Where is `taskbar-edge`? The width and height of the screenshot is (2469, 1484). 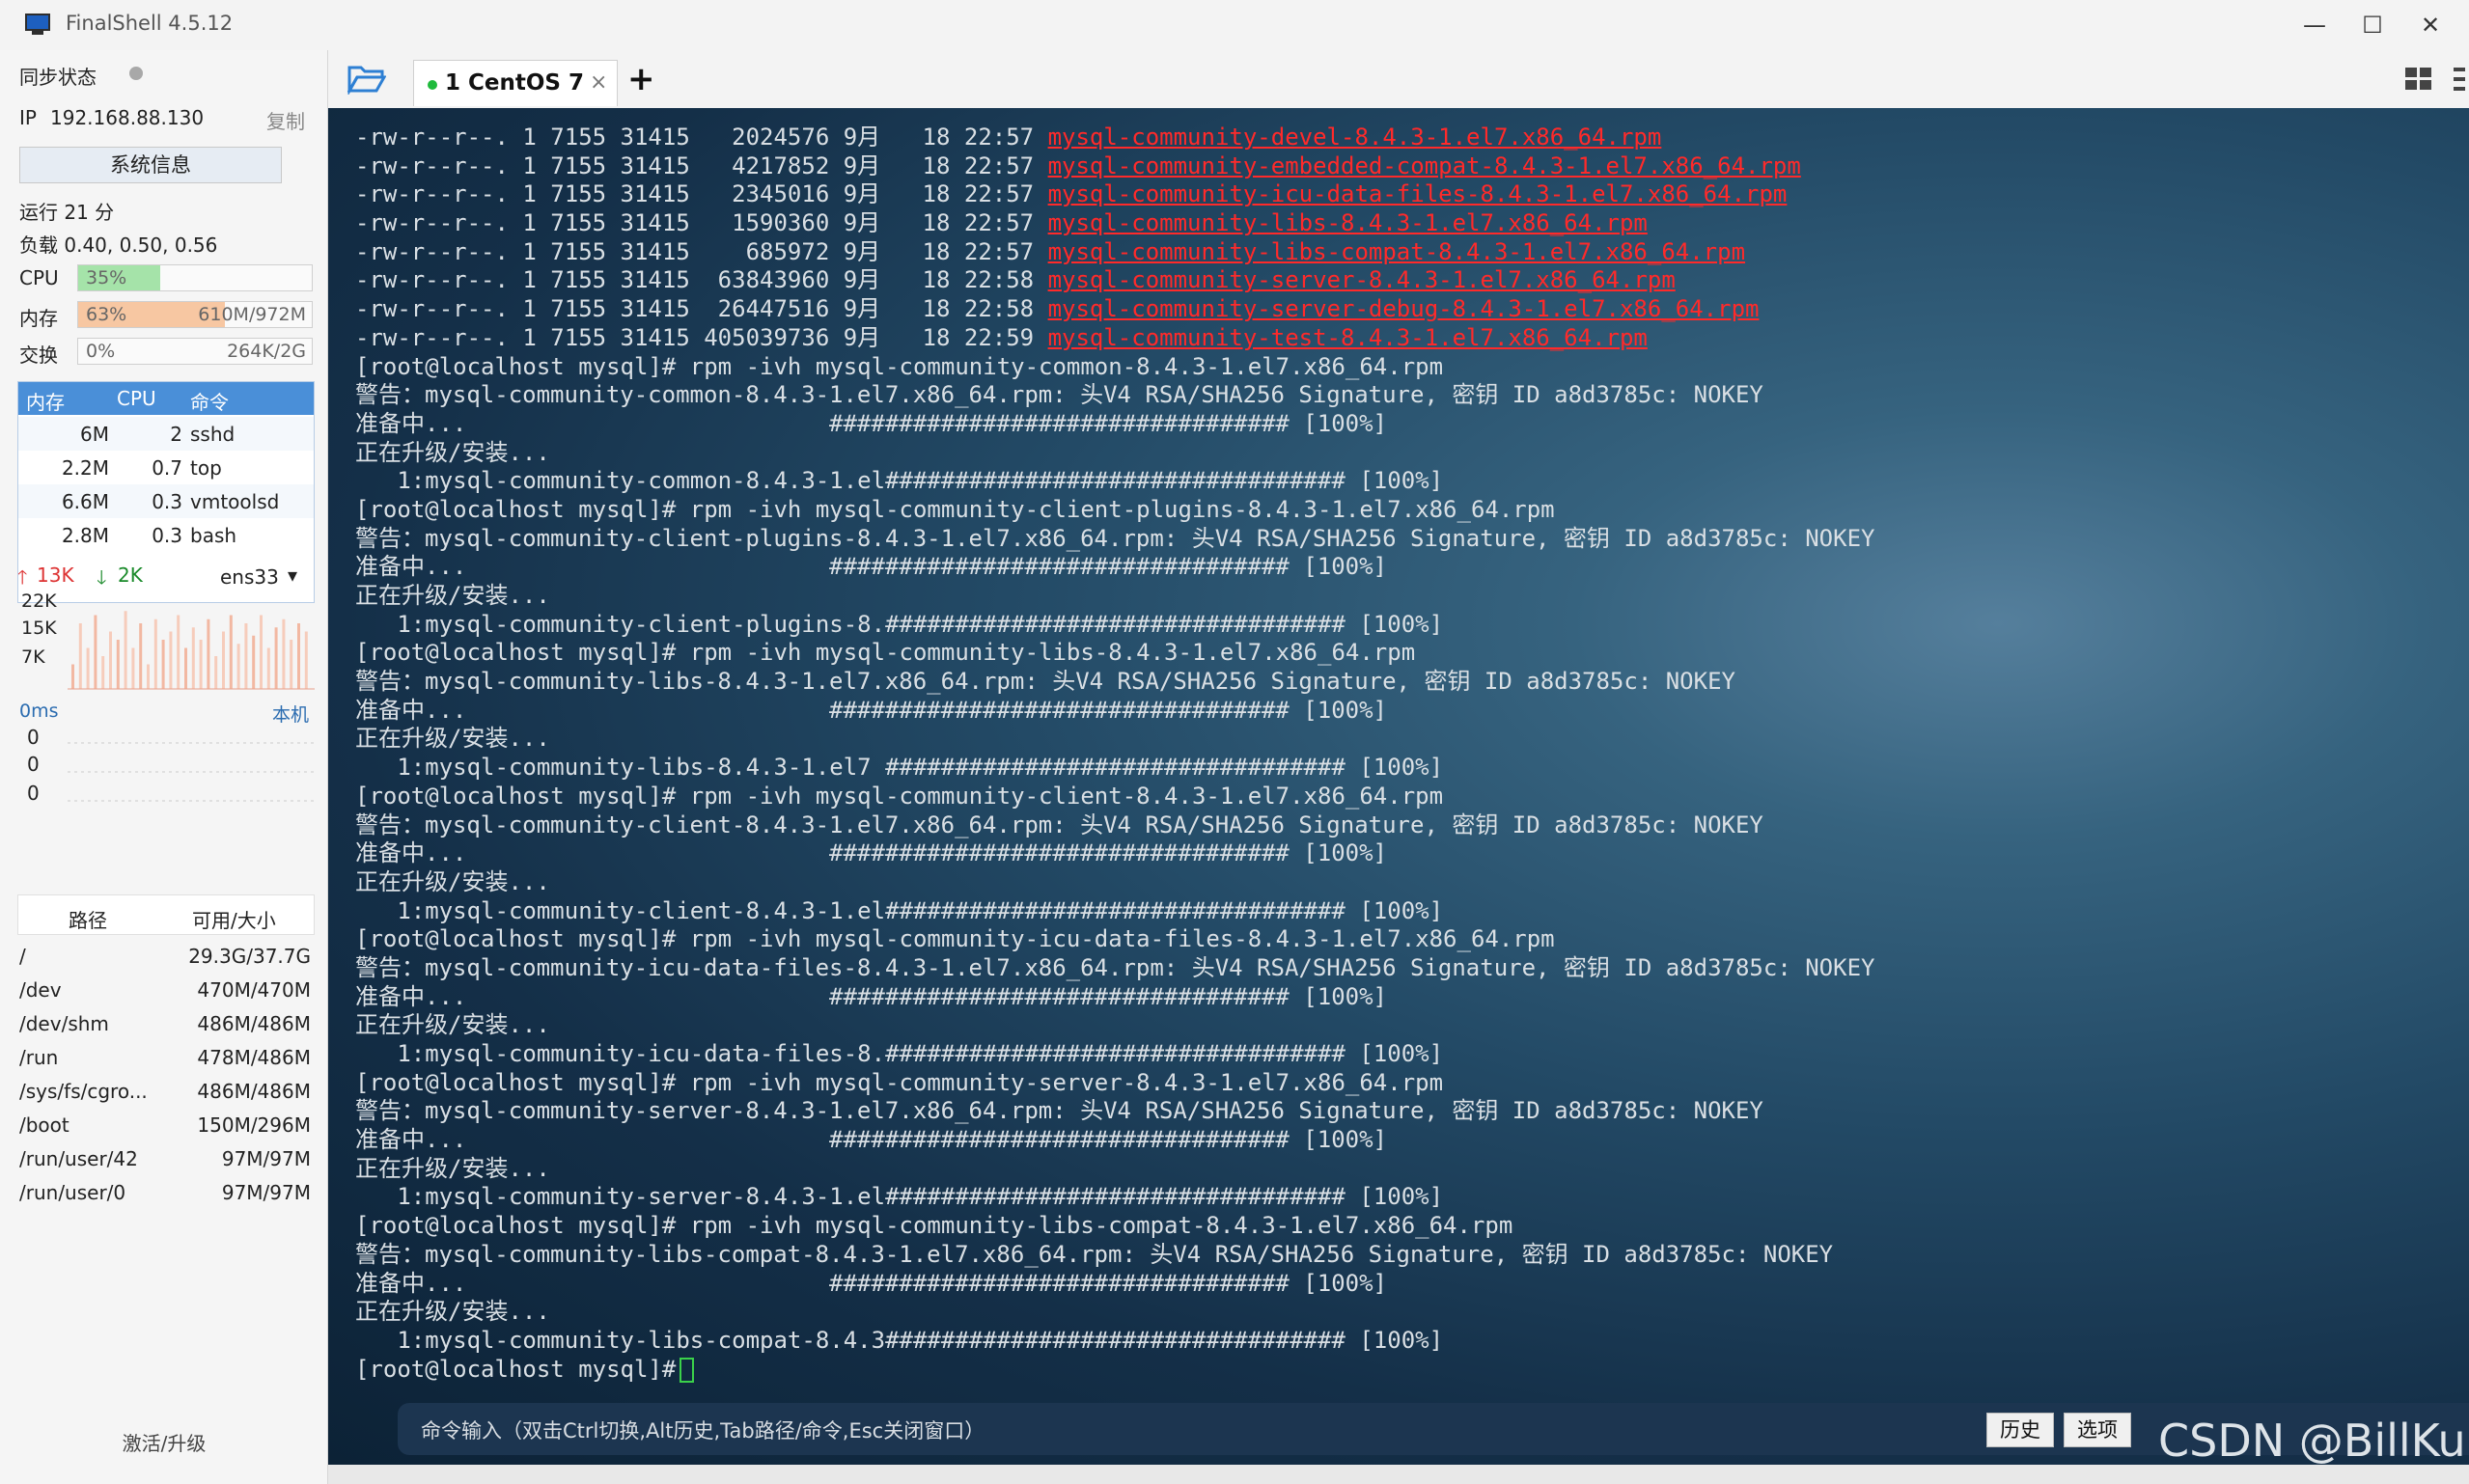
taskbar-edge is located at coordinates (1398, 1474).